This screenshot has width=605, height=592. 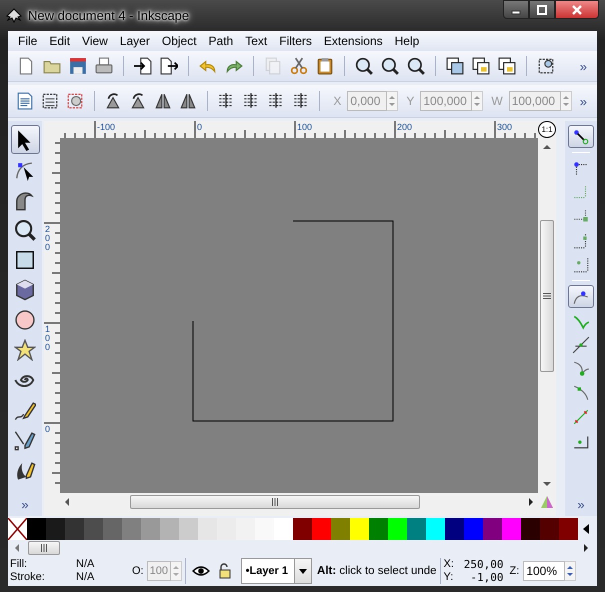 I want to click on pen-nib-icon, so click(x=25, y=439).